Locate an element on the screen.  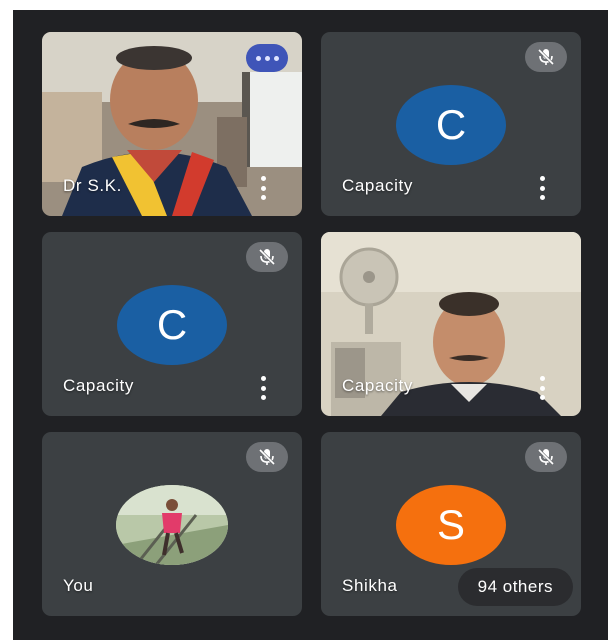
more-options-button is located at coordinates (267, 58).